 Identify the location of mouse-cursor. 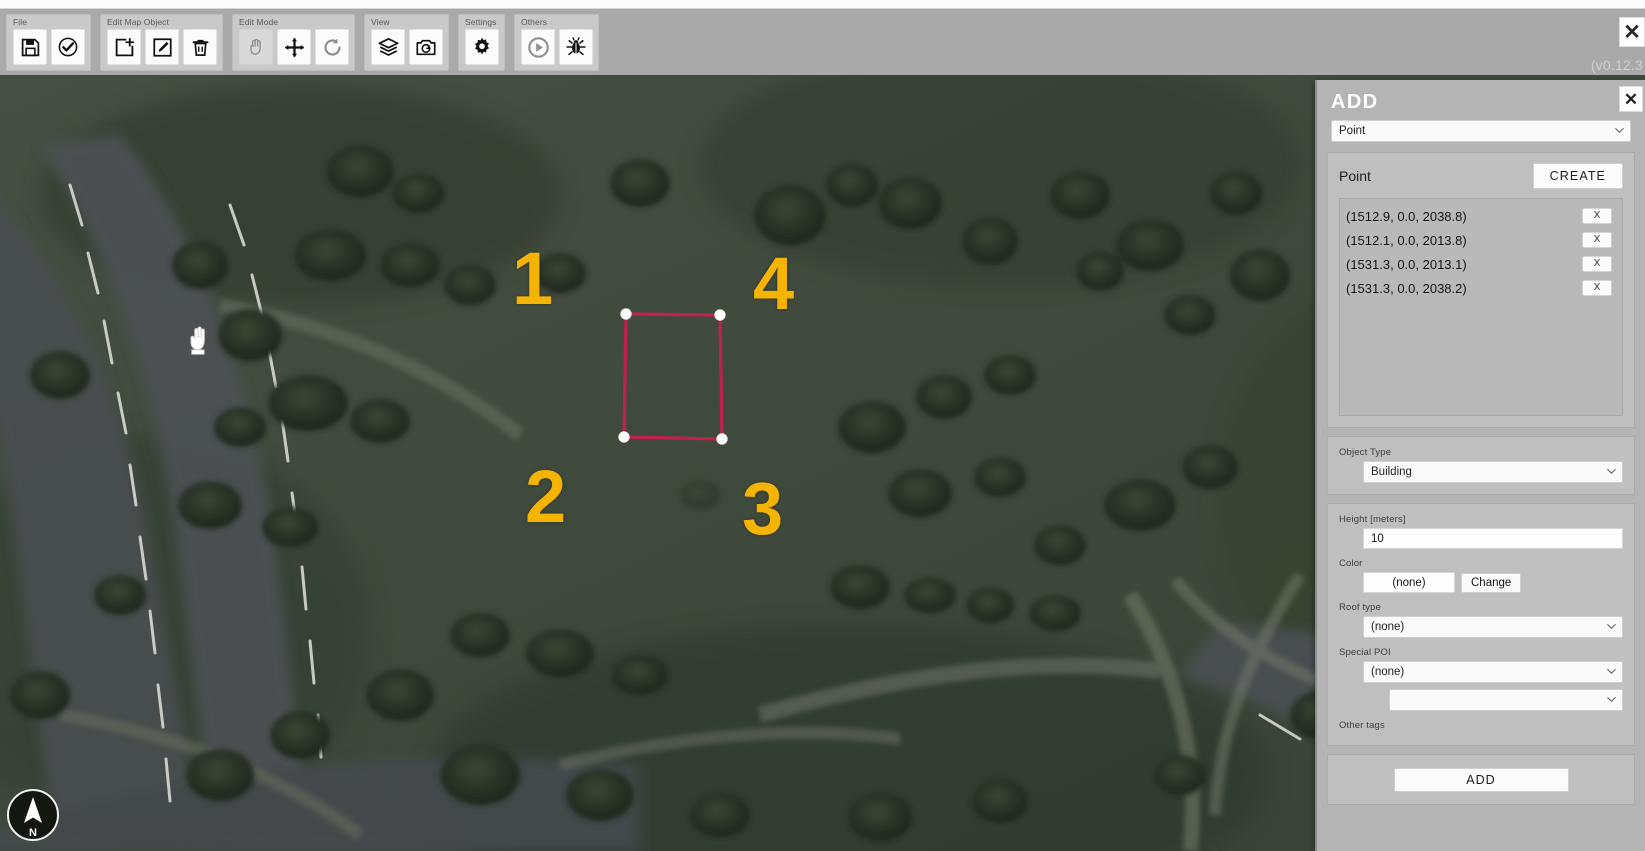
(199, 343).